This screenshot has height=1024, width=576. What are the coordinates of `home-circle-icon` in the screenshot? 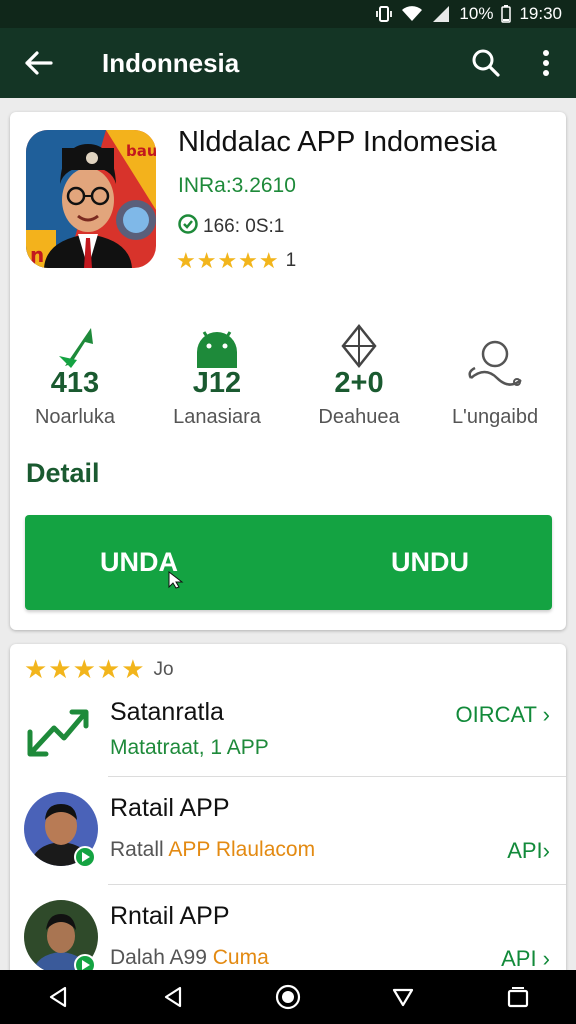 It's located at (288, 997).